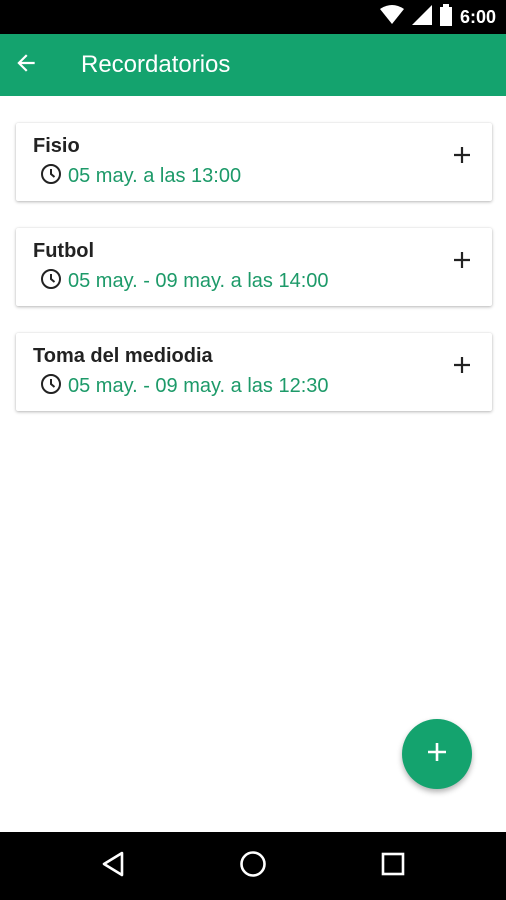 This screenshot has width=506, height=900. Describe the element at coordinates (56, 146) in the screenshot. I see `reminder-title: Fisio` at that location.